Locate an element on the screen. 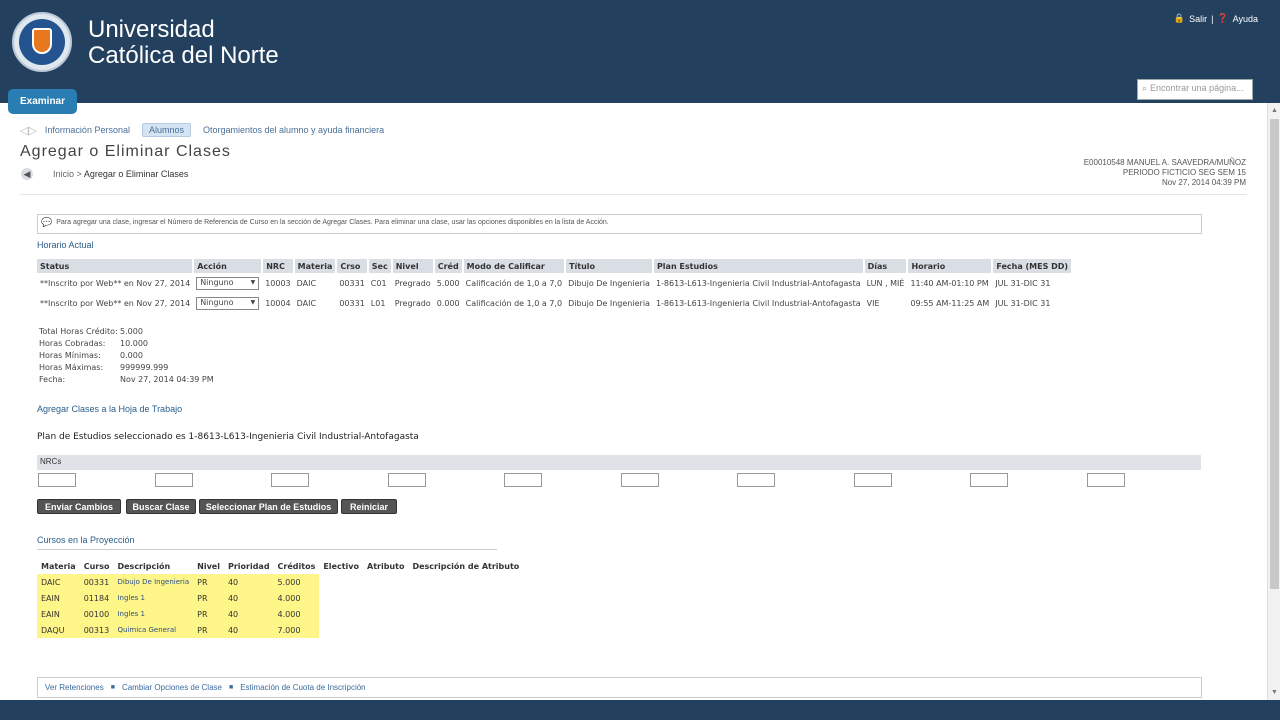 Image resolution: width=1280 pixels, height=720 pixels. total-label: Horas Máximas: is located at coordinates (71, 367).